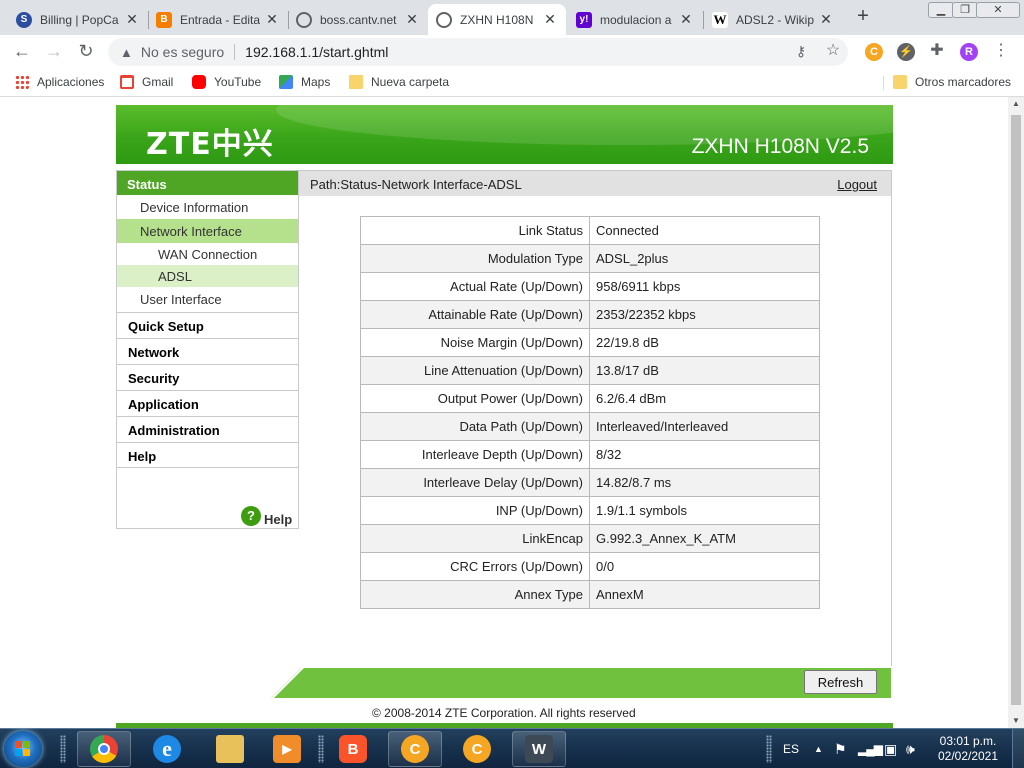 Image resolution: width=1024 pixels, height=768 pixels. What do you see at coordinates (358, 19) in the screenshot?
I see `tab-boss-cantv: boss.cantv.net ✕` at bounding box center [358, 19].